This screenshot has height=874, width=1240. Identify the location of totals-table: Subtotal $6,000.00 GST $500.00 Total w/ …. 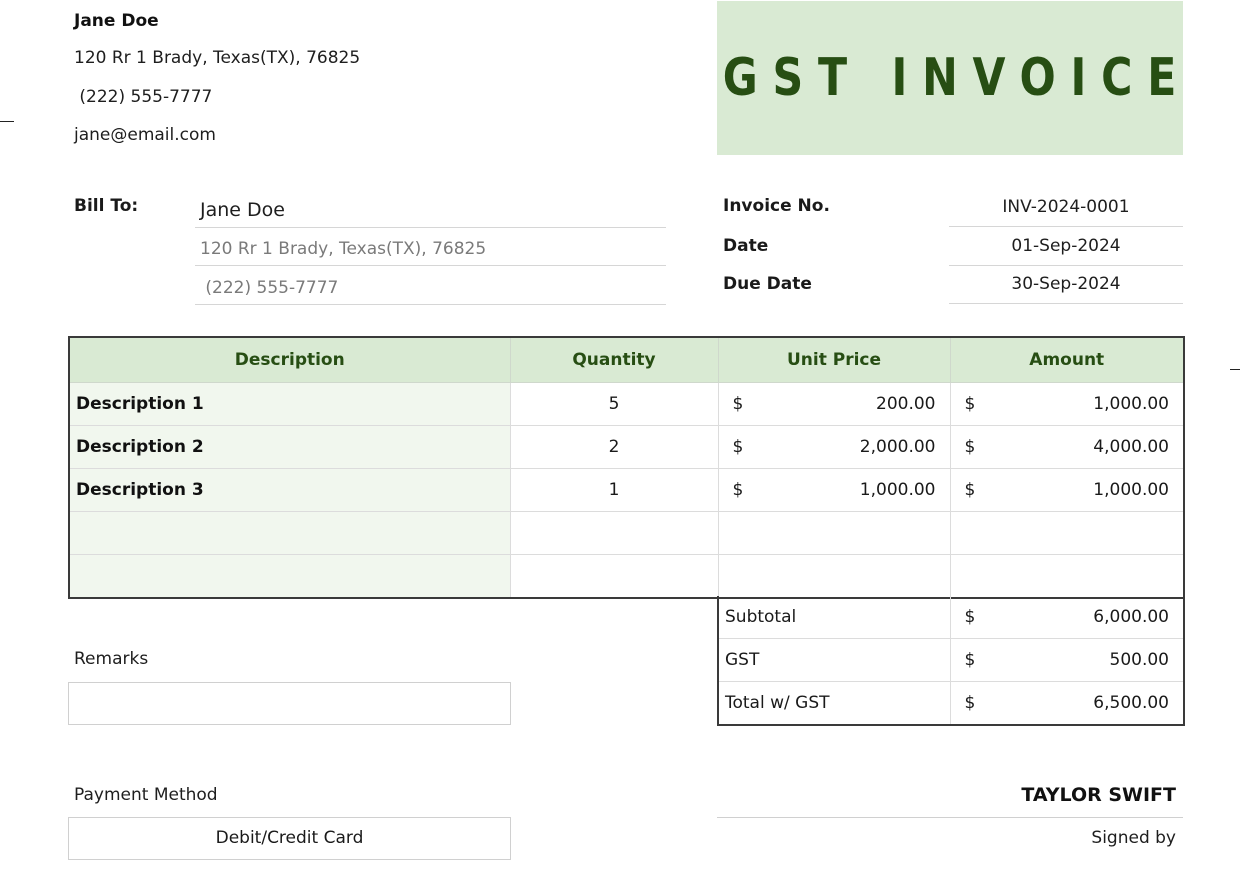
(951, 661).